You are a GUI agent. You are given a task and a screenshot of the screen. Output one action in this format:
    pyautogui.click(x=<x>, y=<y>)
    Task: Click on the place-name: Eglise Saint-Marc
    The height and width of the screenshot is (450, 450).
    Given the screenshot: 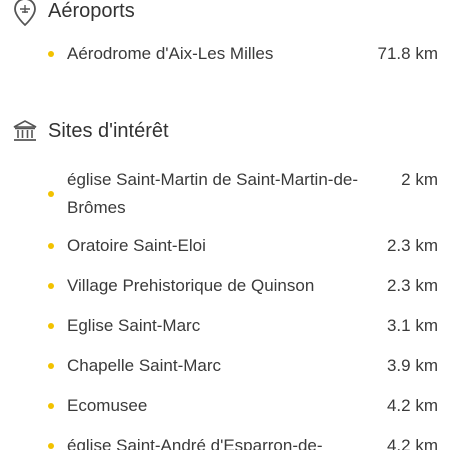 What is the action you would take?
    pyautogui.click(x=134, y=325)
    